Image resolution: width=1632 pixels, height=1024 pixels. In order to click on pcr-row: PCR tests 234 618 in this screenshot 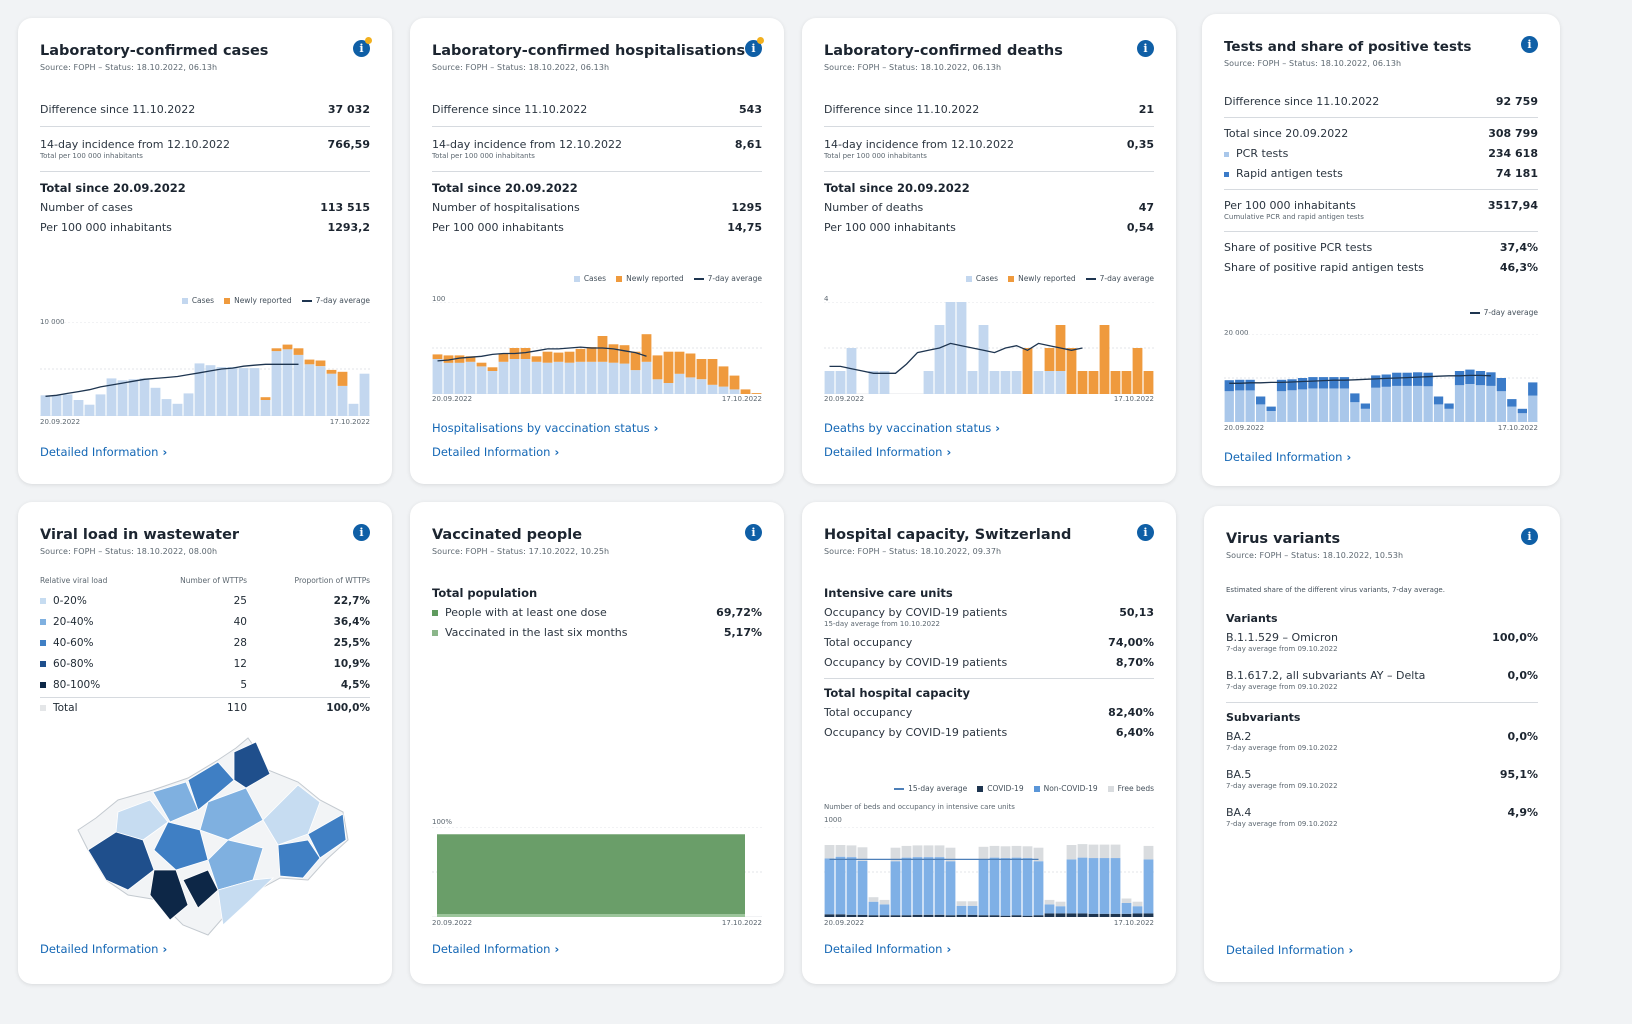, I will do `click(1381, 153)`.